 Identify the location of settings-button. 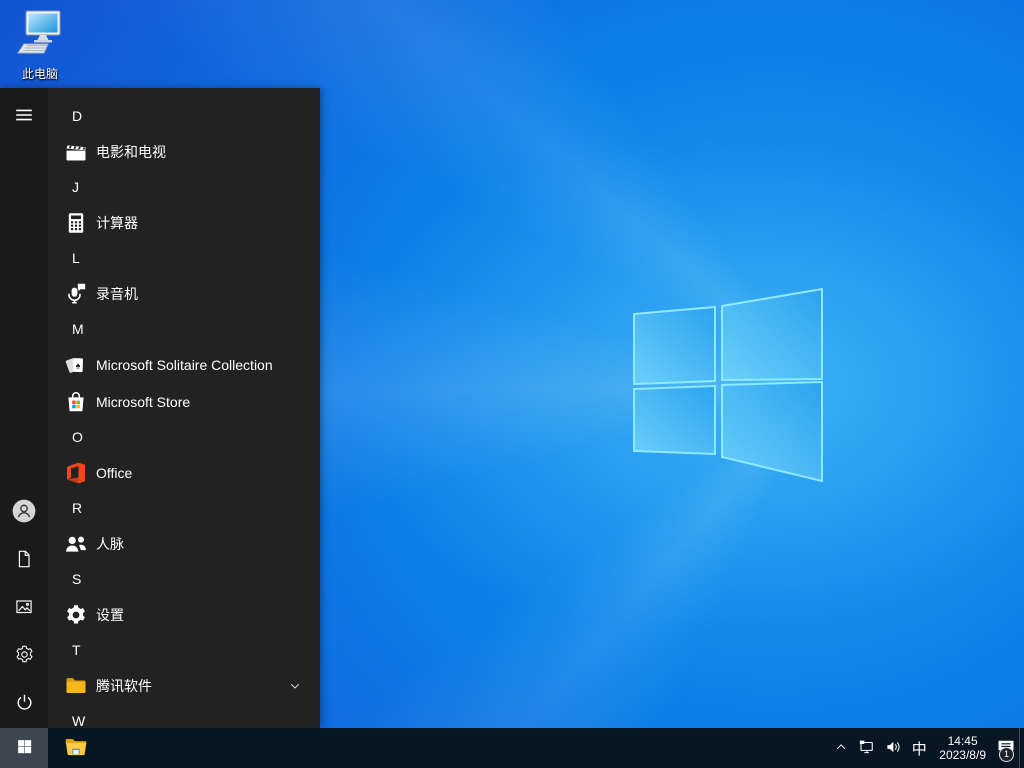
(24, 656).